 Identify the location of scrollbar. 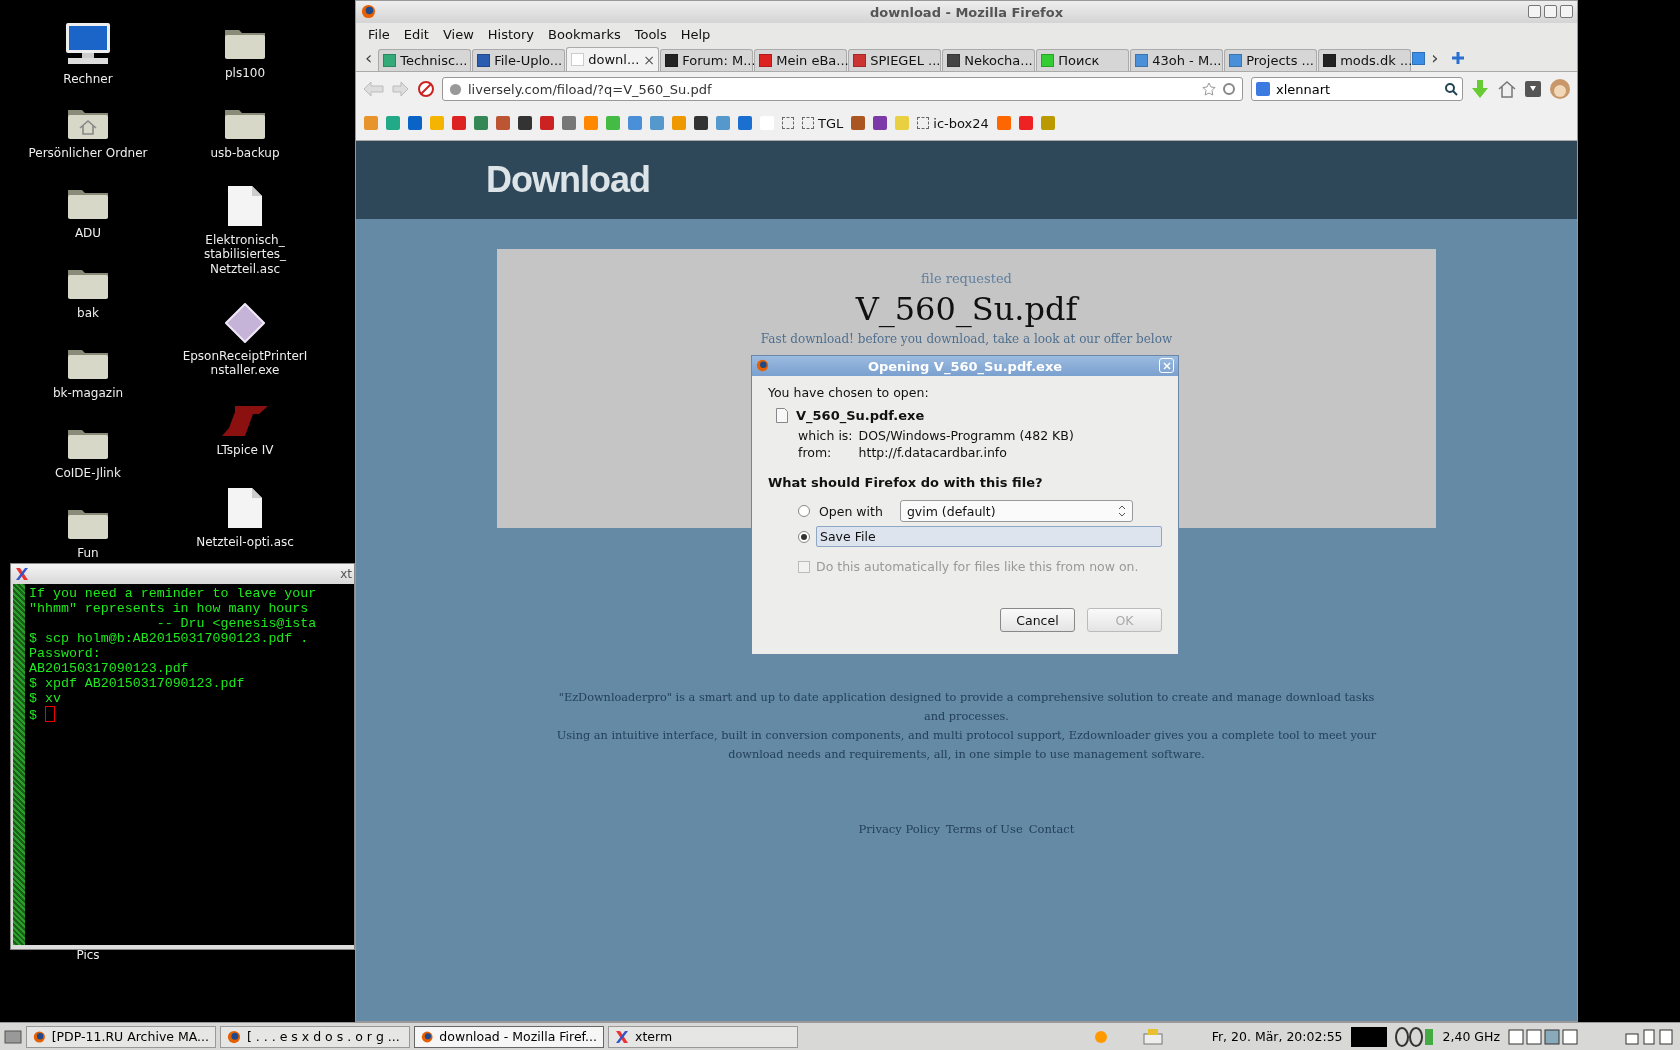
(19, 764).